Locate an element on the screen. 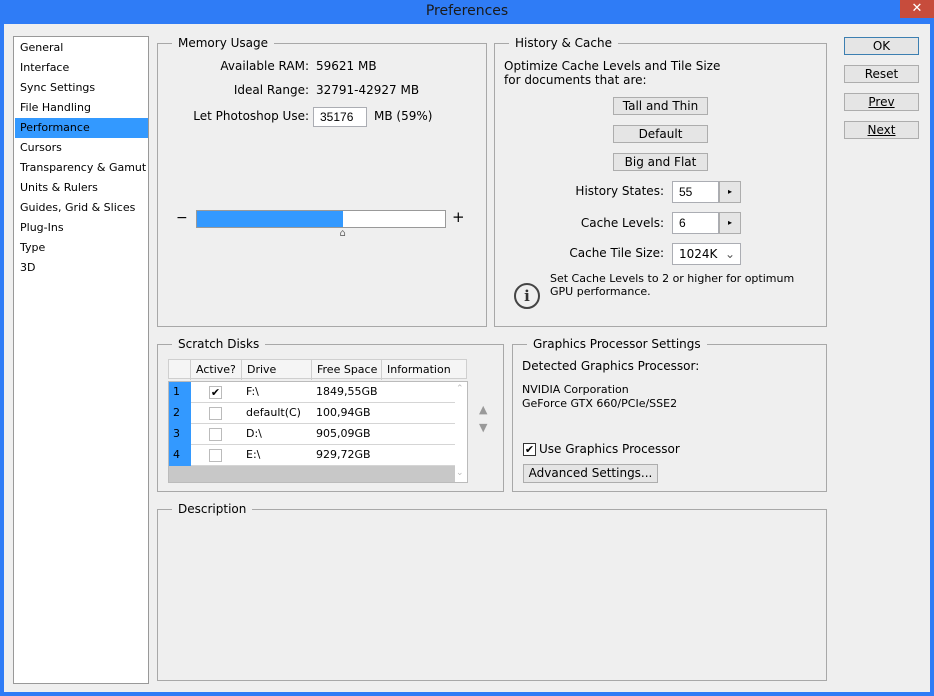 This screenshot has width=934, height=696. info-icon: i is located at coordinates (527, 296).